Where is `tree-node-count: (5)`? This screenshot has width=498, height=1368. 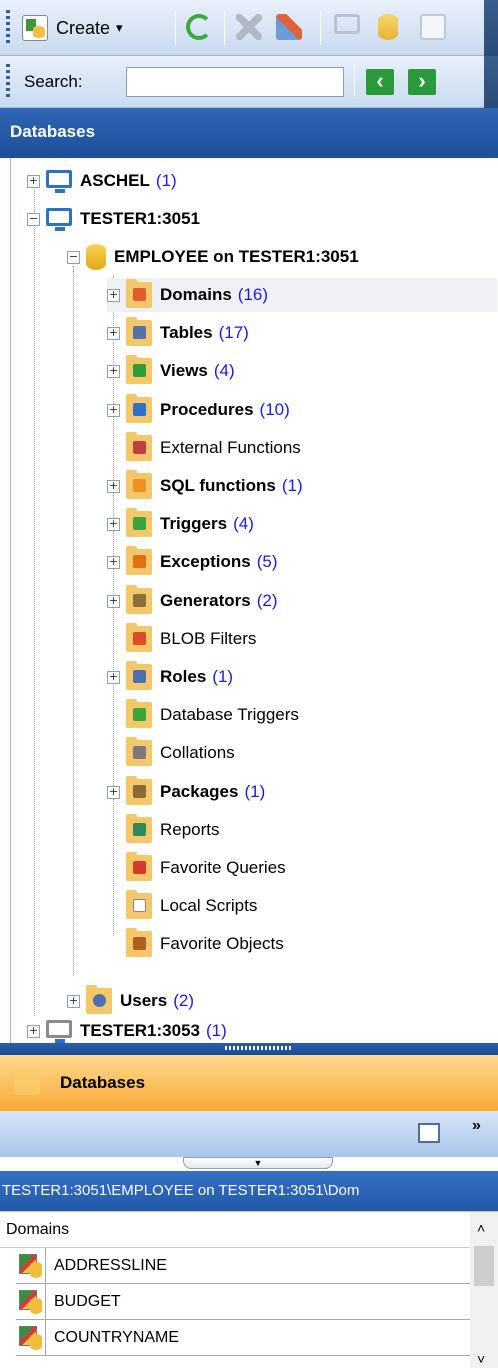 tree-node-count: (5) is located at coordinates (267, 561).